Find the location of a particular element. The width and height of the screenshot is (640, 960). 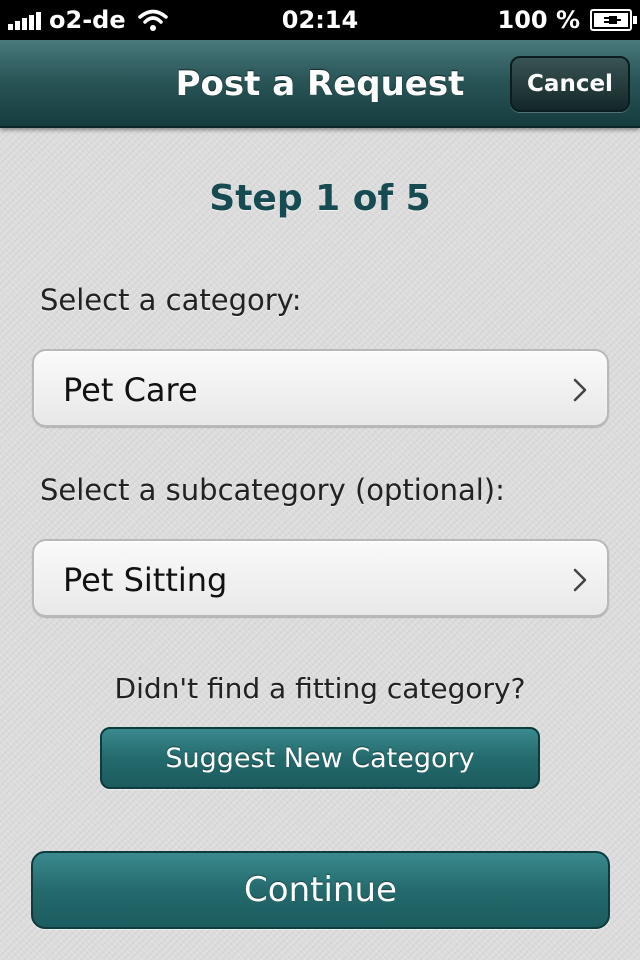

battery-percent: 100 % is located at coordinates (539, 20).